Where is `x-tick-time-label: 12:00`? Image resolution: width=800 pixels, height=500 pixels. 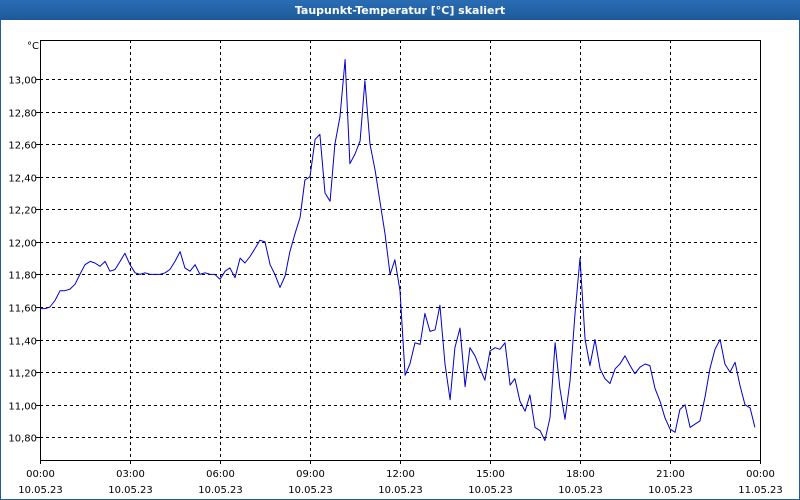
x-tick-time-label: 12:00 is located at coordinates (400, 474).